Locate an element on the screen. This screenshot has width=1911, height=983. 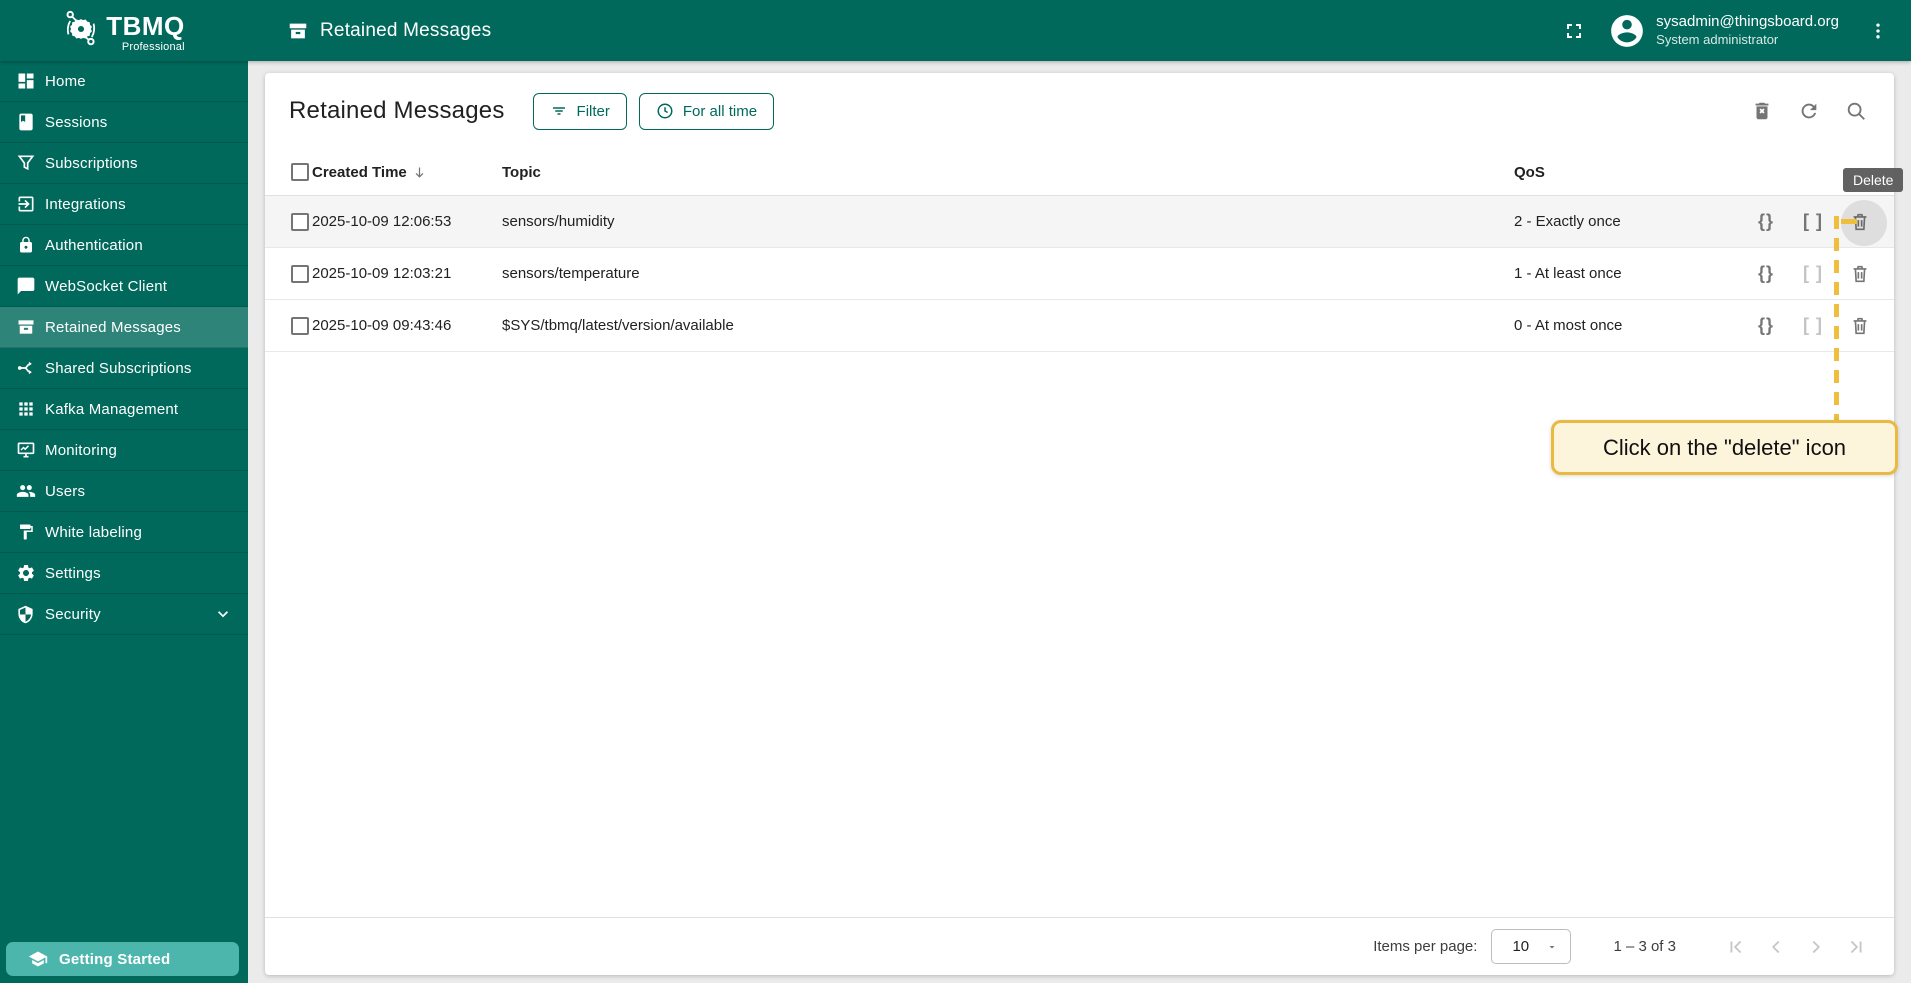
previous-page-button is located at coordinates (1776, 947).